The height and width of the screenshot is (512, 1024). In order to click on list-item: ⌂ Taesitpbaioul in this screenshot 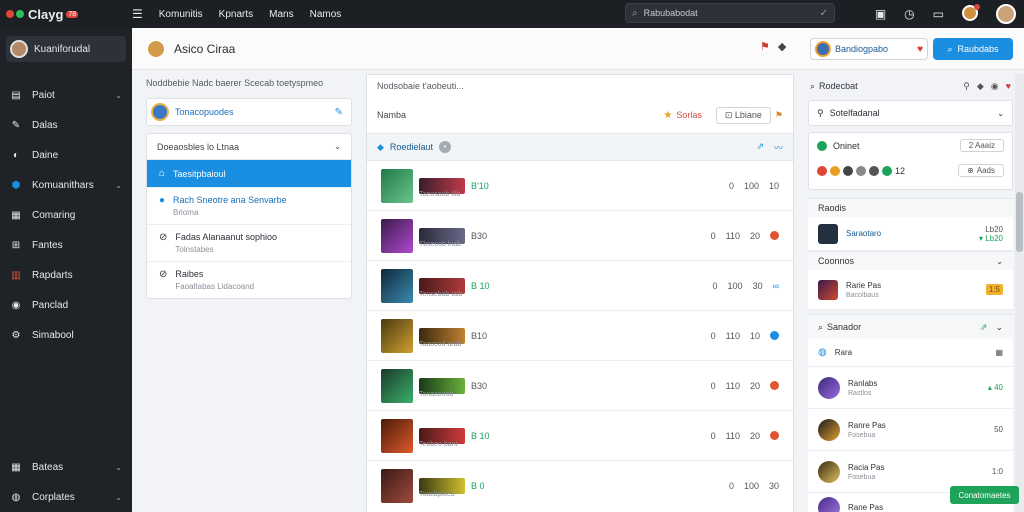, I will do `click(249, 174)`.